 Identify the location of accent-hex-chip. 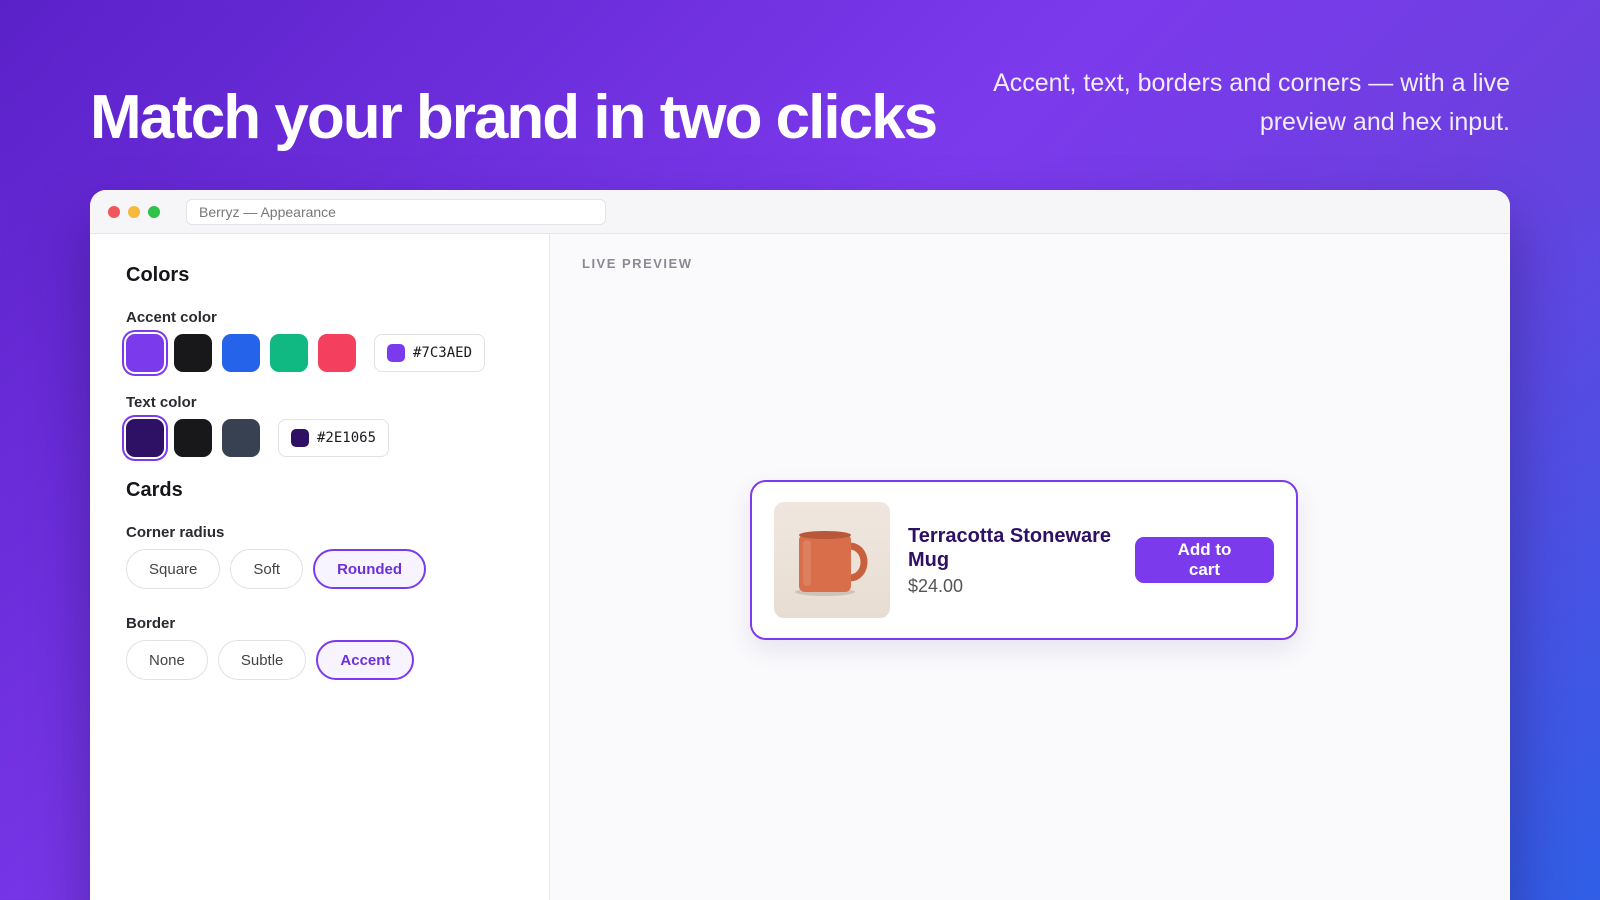
(396, 353).